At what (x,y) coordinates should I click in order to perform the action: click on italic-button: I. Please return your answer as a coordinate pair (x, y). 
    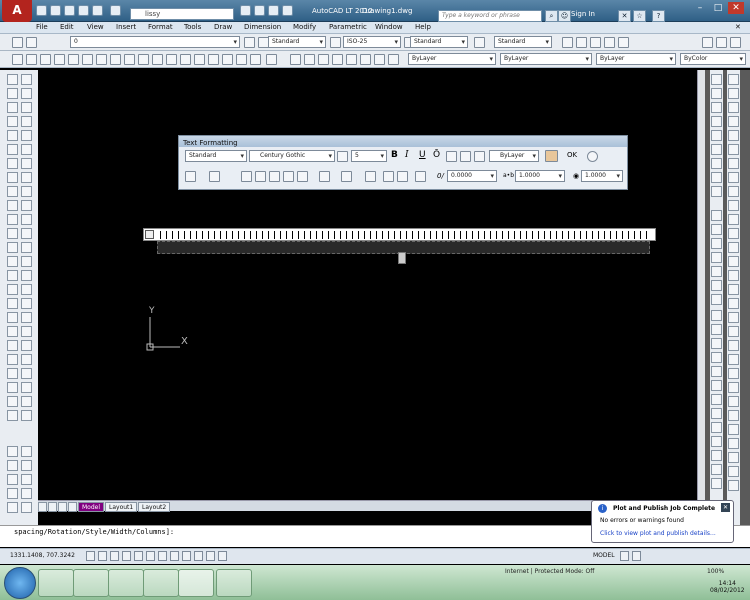
    Looking at the image, I should click on (407, 155).